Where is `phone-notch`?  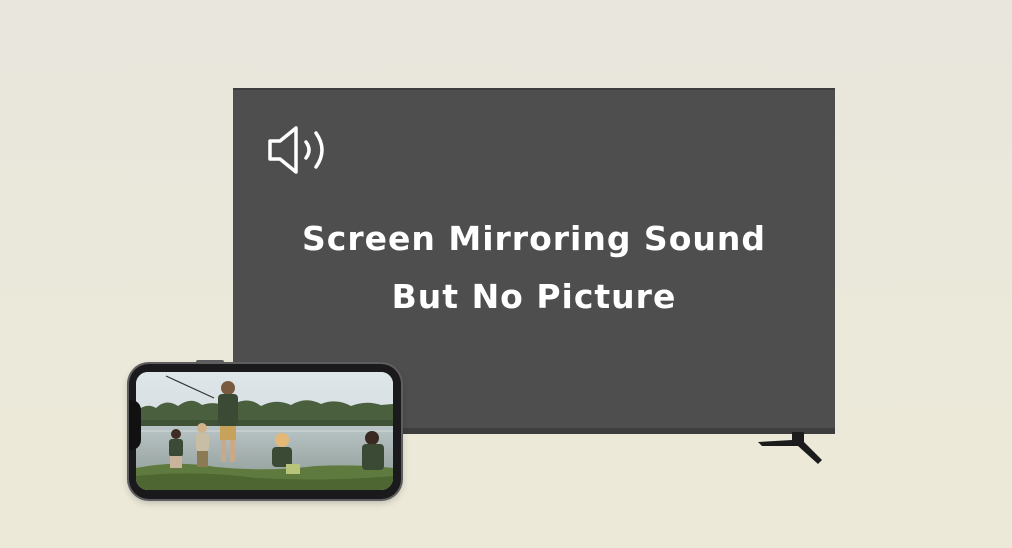
phone-notch is located at coordinates (135, 425).